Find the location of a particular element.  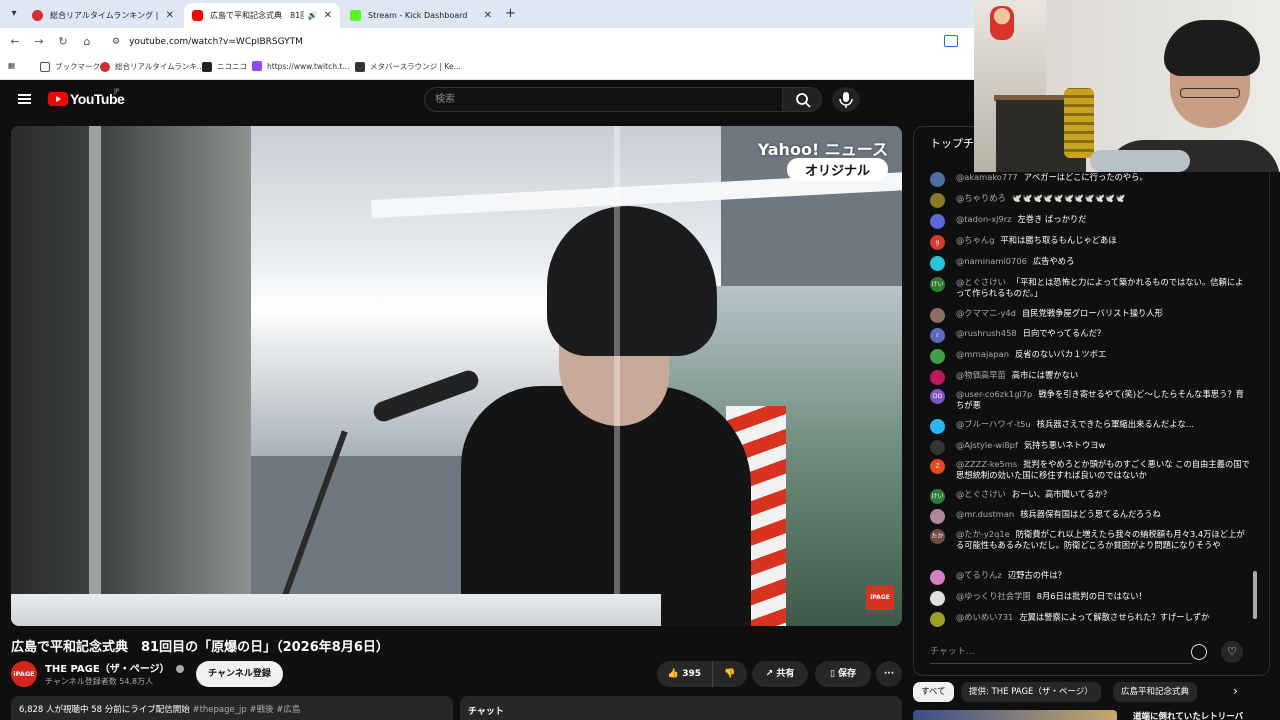

chat-author: @ちゃりめろ is located at coordinates (981, 198).